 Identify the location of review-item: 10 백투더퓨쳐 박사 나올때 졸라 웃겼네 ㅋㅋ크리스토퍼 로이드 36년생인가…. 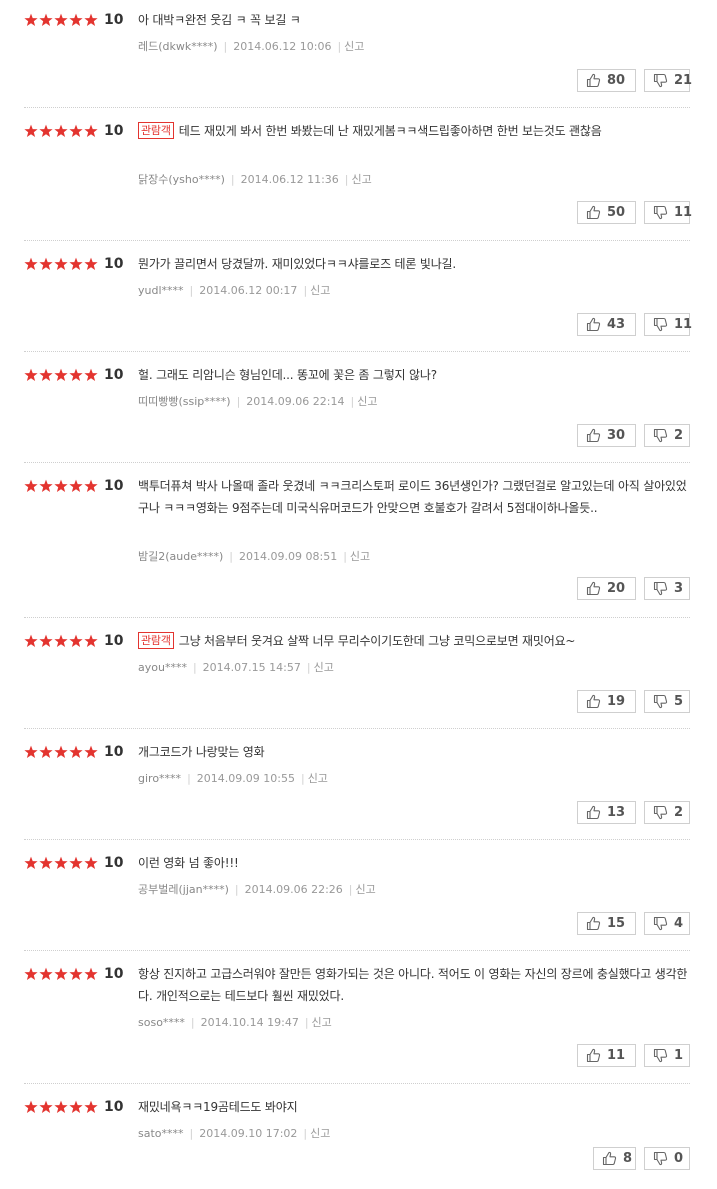
(358, 543).